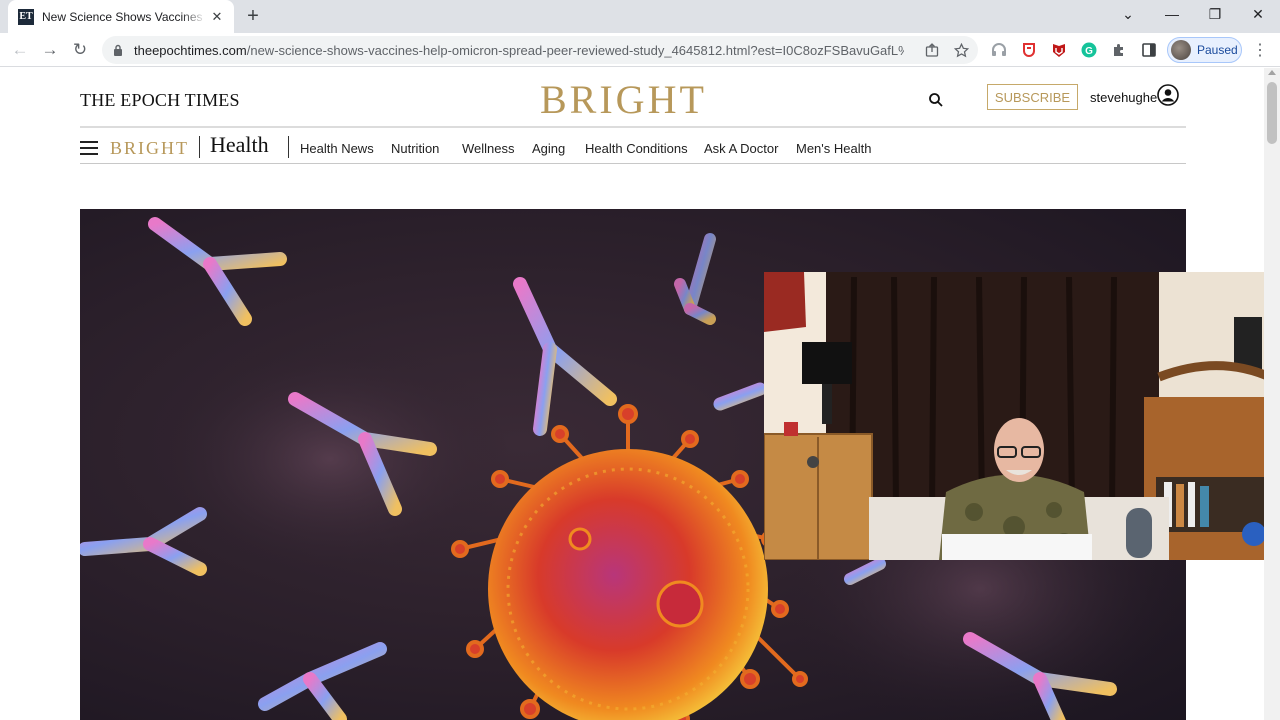 Image resolution: width=1280 pixels, height=720 pixels. Describe the element at coordinates (932, 50) in the screenshot. I see `share-icon` at that location.